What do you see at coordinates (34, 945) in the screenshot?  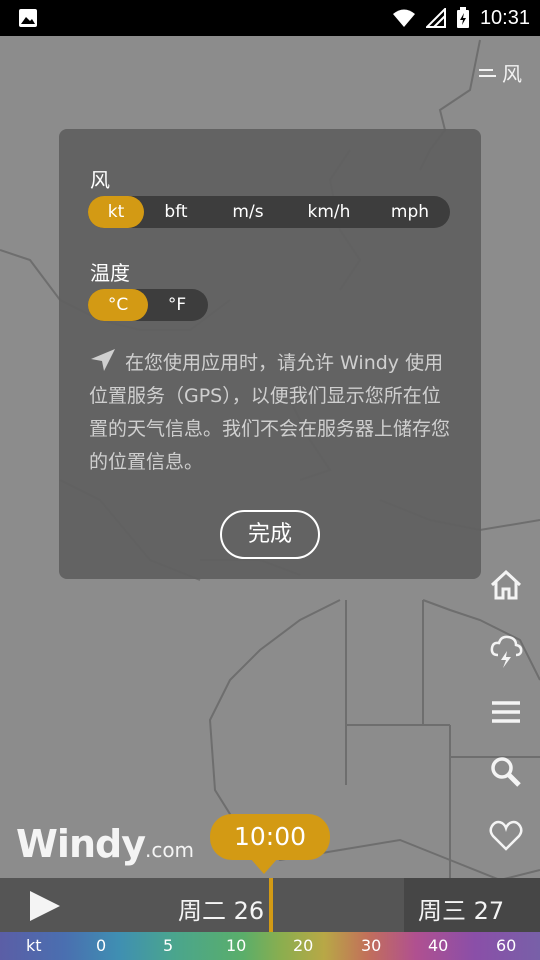 I see `legend-unit: kt` at bounding box center [34, 945].